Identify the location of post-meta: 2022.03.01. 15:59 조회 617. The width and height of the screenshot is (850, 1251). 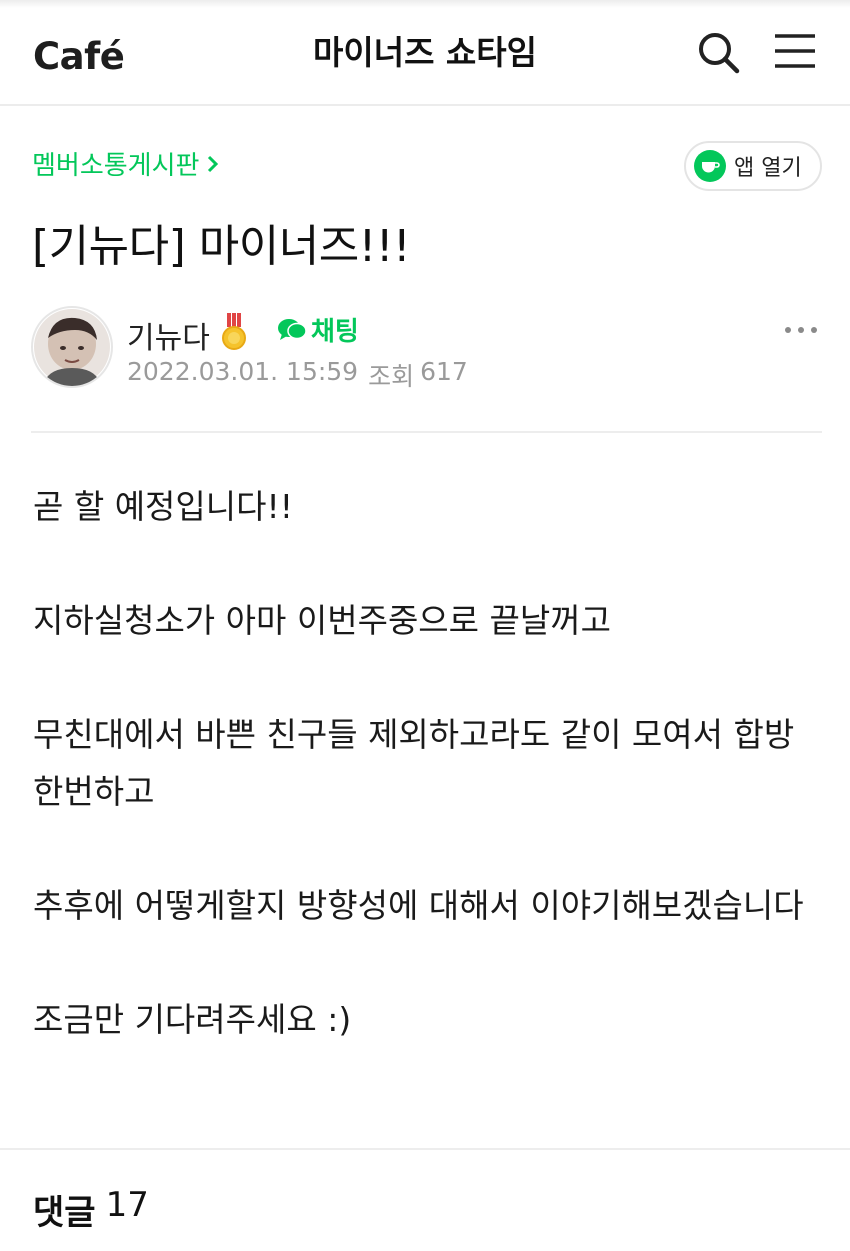
(297, 375).